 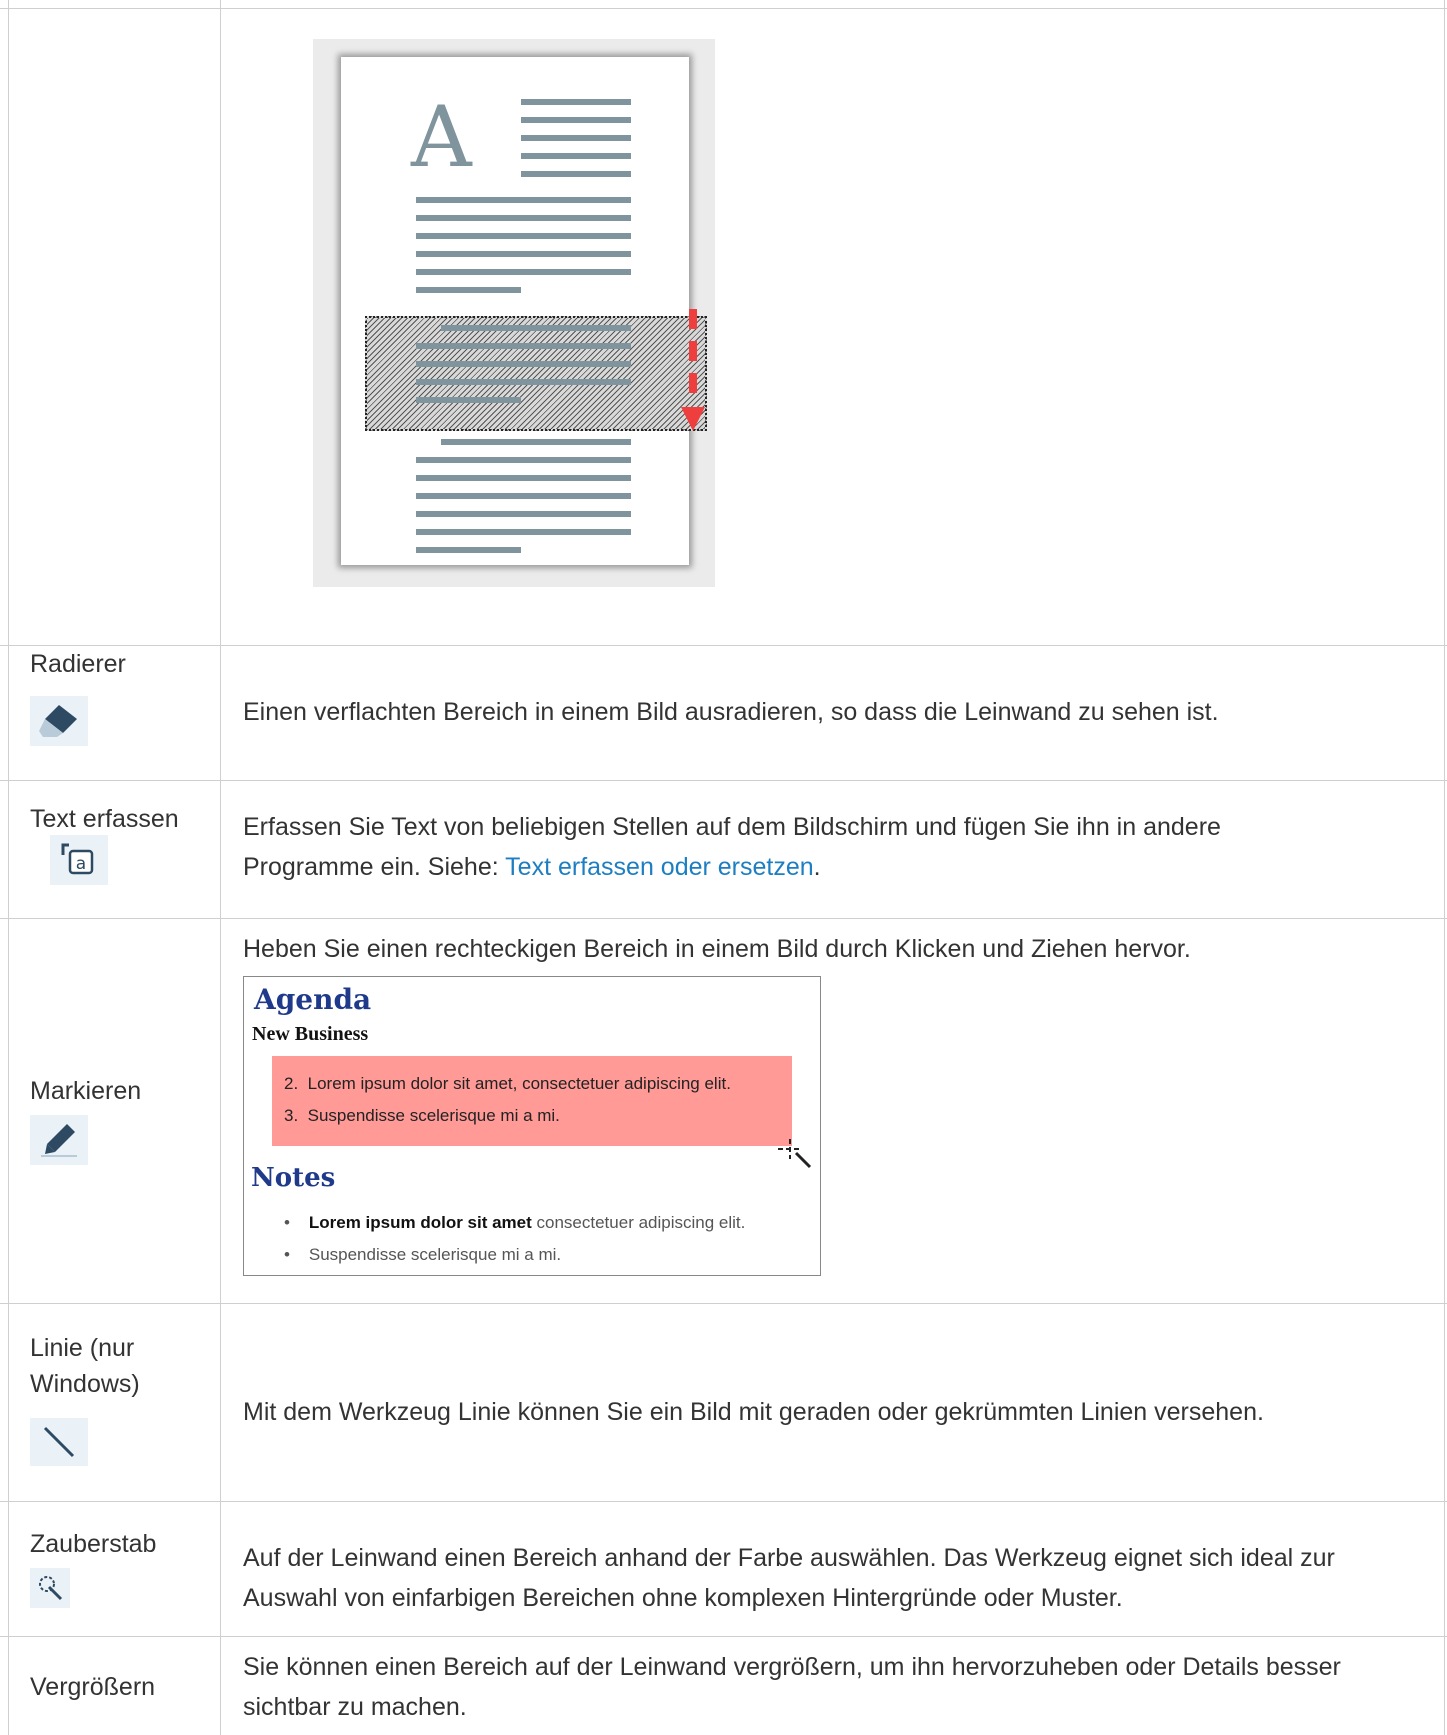 What do you see at coordinates (423, 1254) in the screenshot?
I see `notes-bullet: • Suspendisse scelerisque mi a mi.` at bounding box center [423, 1254].